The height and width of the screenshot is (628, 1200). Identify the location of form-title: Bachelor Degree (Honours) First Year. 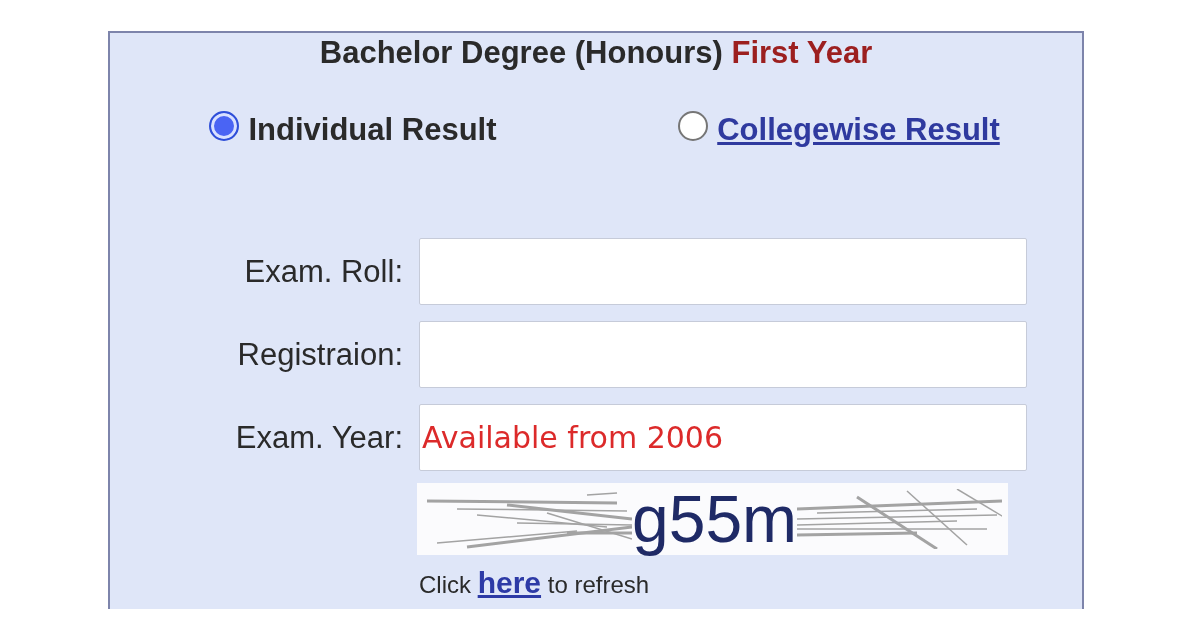
(596, 53).